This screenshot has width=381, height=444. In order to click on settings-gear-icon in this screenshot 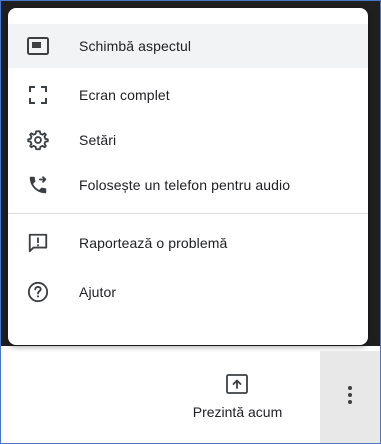, I will do `click(38, 140)`.